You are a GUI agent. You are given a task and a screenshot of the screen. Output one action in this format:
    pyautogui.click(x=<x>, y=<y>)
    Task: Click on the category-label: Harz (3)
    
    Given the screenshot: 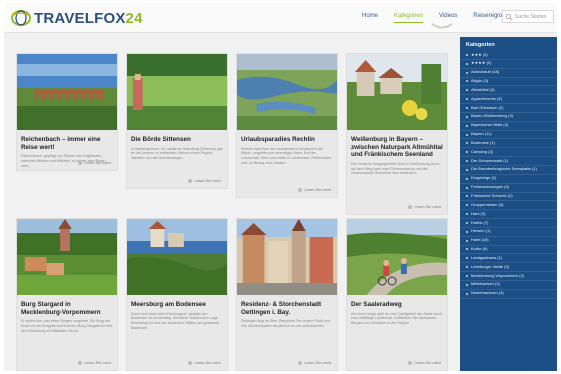 What is the action you would take?
    pyautogui.click(x=478, y=213)
    